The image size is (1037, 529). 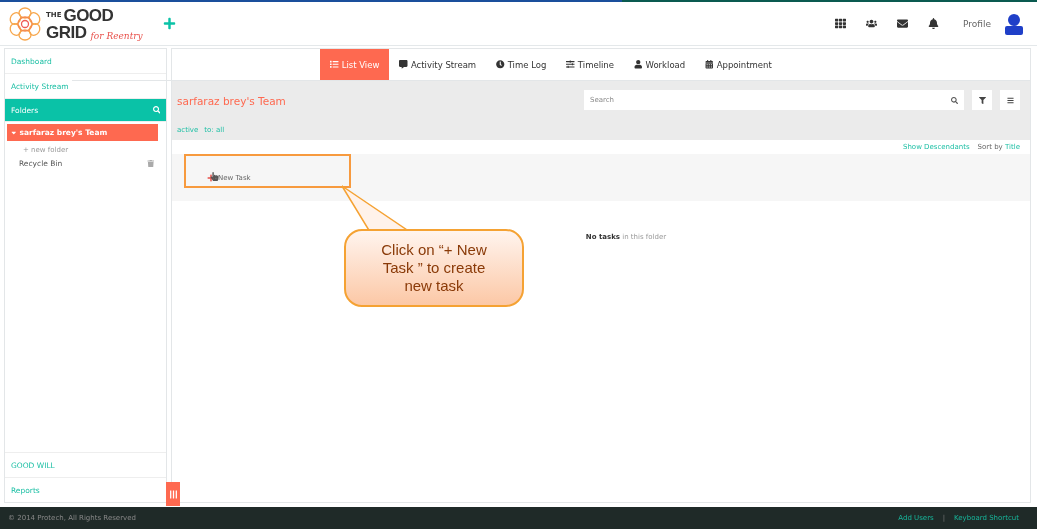 What do you see at coordinates (438, 64) in the screenshot?
I see `view-tab: Activity Stream` at bounding box center [438, 64].